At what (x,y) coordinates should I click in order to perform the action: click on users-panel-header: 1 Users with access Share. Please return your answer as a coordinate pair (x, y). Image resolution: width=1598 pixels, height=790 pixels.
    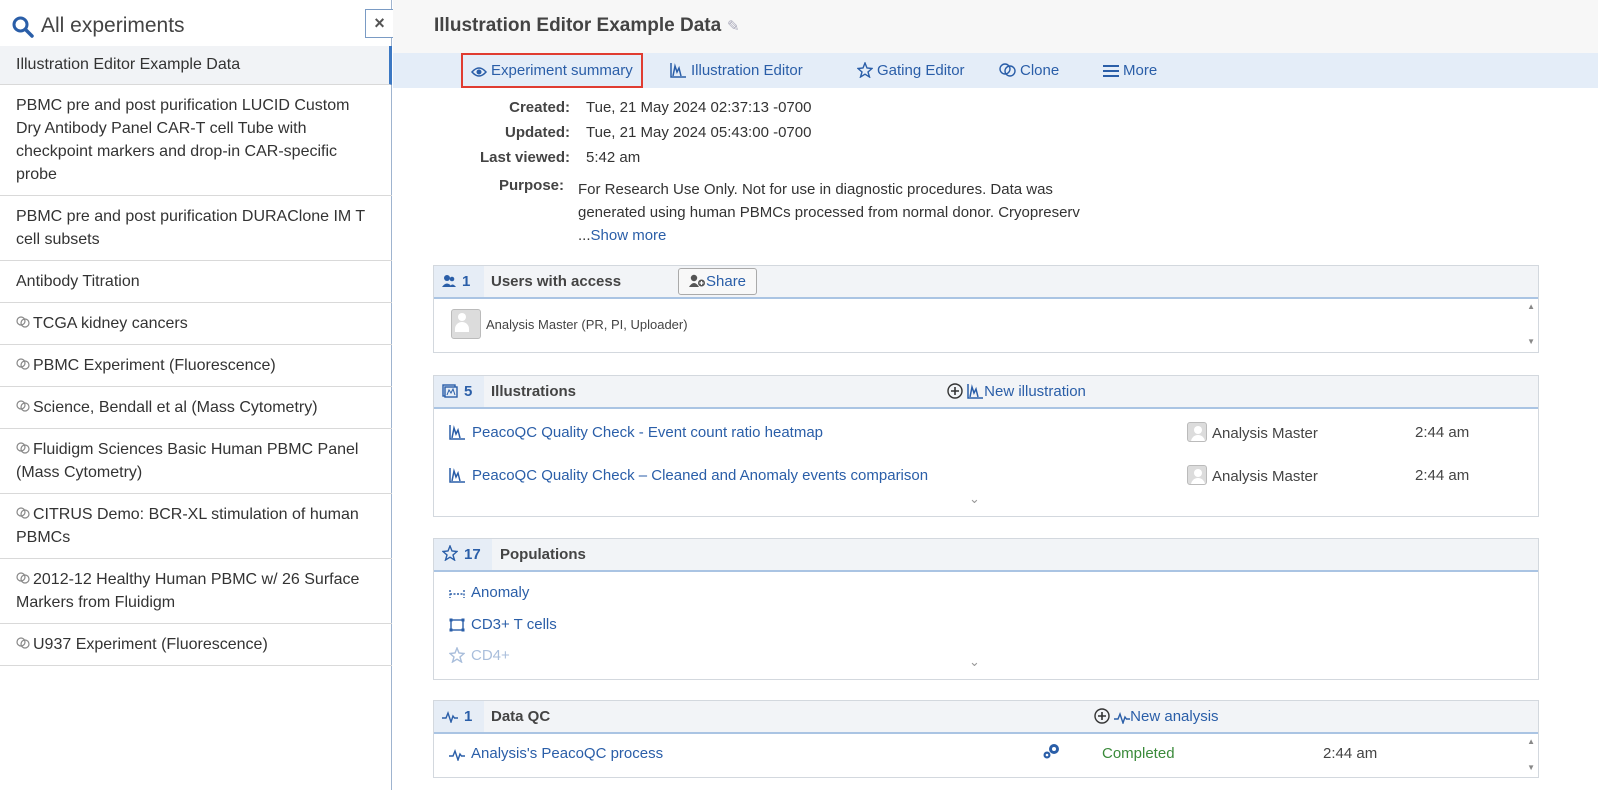
    Looking at the image, I should click on (986, 282).